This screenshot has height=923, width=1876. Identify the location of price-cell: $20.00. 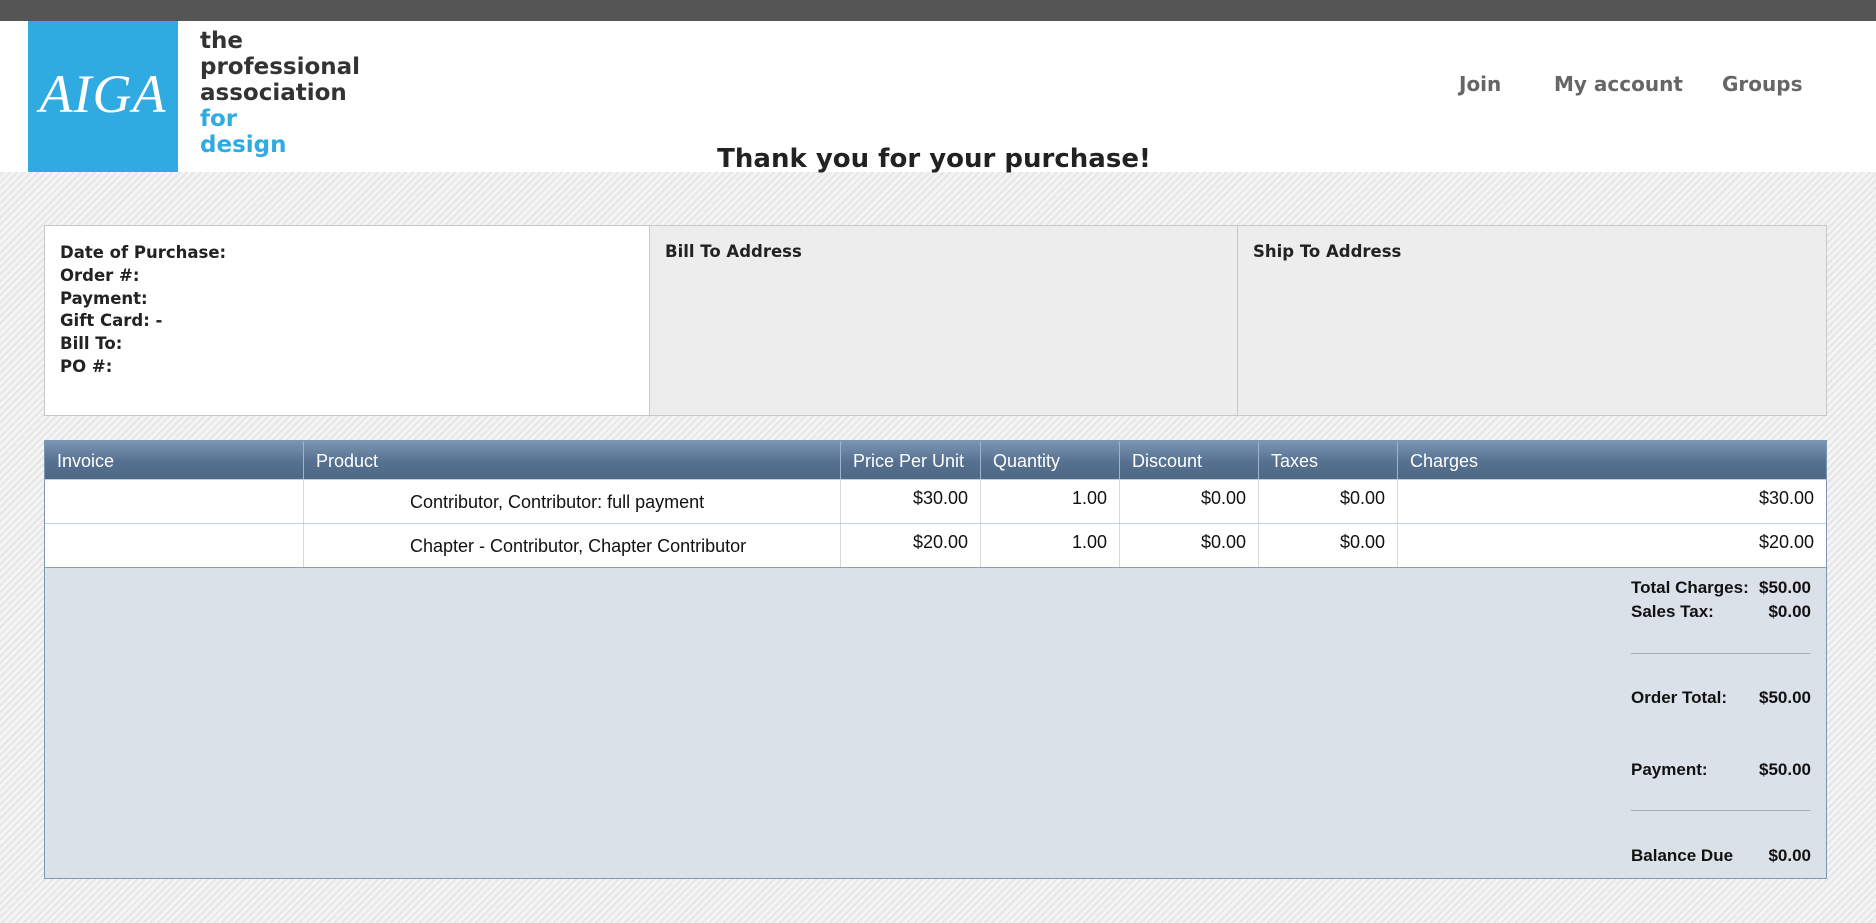
(911, 545).